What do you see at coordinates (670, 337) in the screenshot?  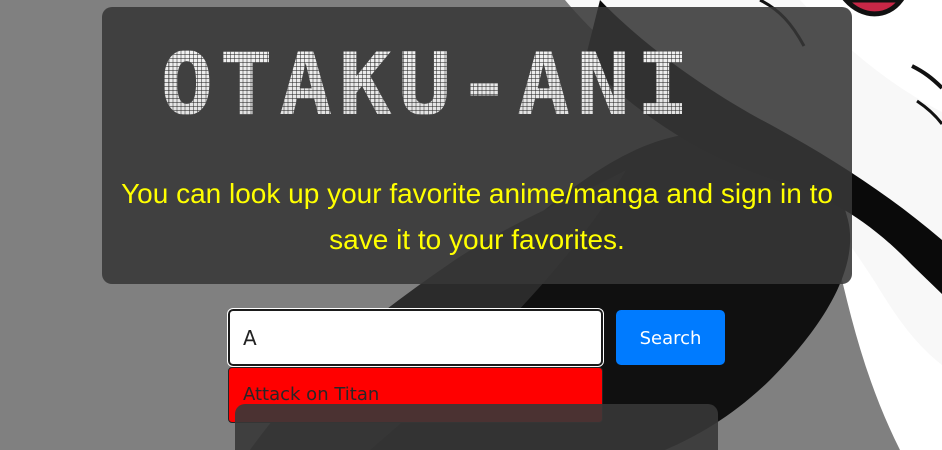 I see `search-button: Search` at bounding box center [670, 337].